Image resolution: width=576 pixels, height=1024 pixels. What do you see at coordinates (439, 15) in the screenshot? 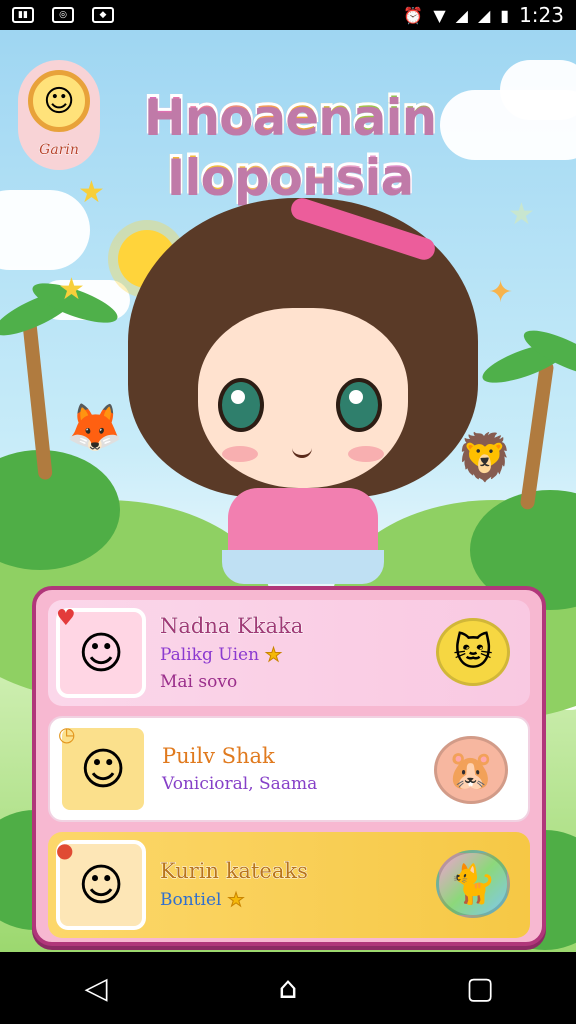
I see `wifi-icon: ▼` at bounding box center [439, 15].